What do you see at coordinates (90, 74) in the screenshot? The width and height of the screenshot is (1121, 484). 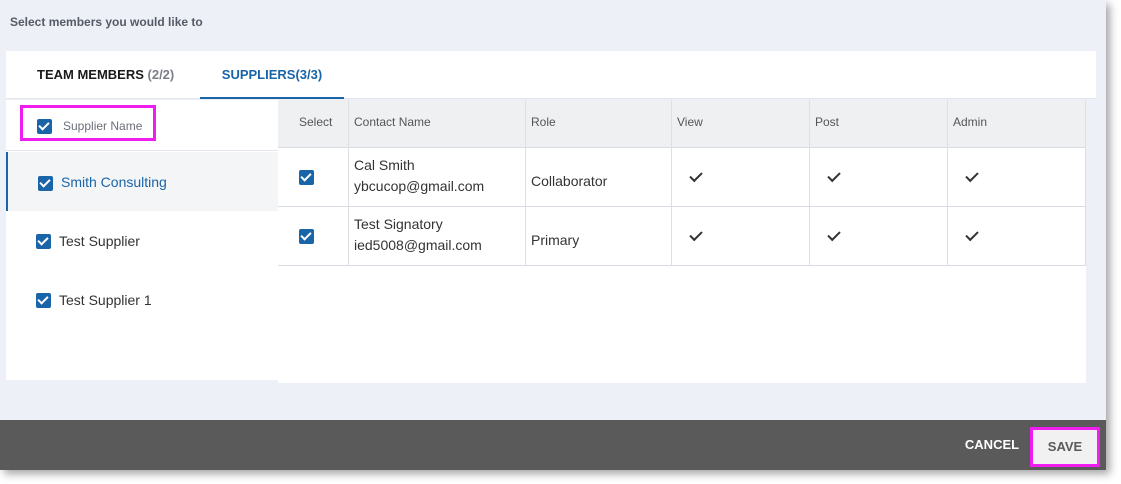 I see `tab-team-members-label: TEAM MEMBERS` at bounding box center [90, 74].